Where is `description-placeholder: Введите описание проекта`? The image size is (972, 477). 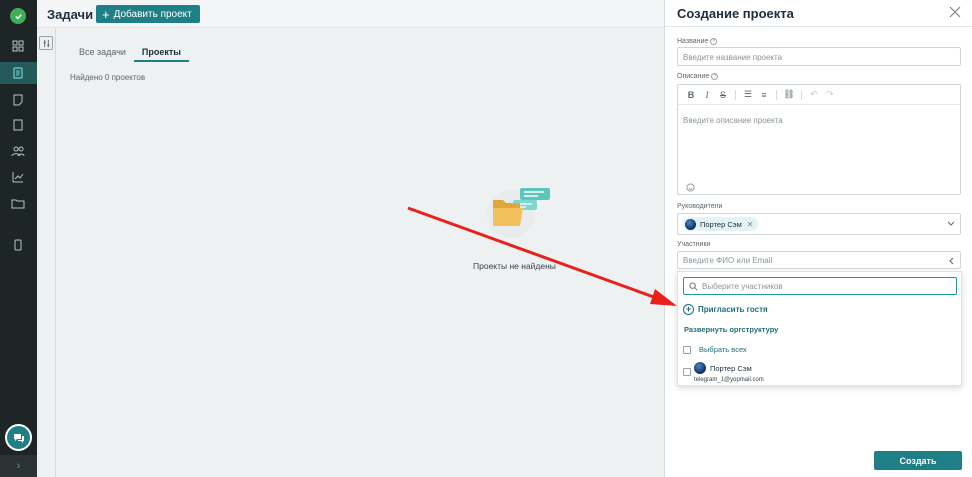
description-placeholder: Введите описание проекта is located at coordinates (733, 120).